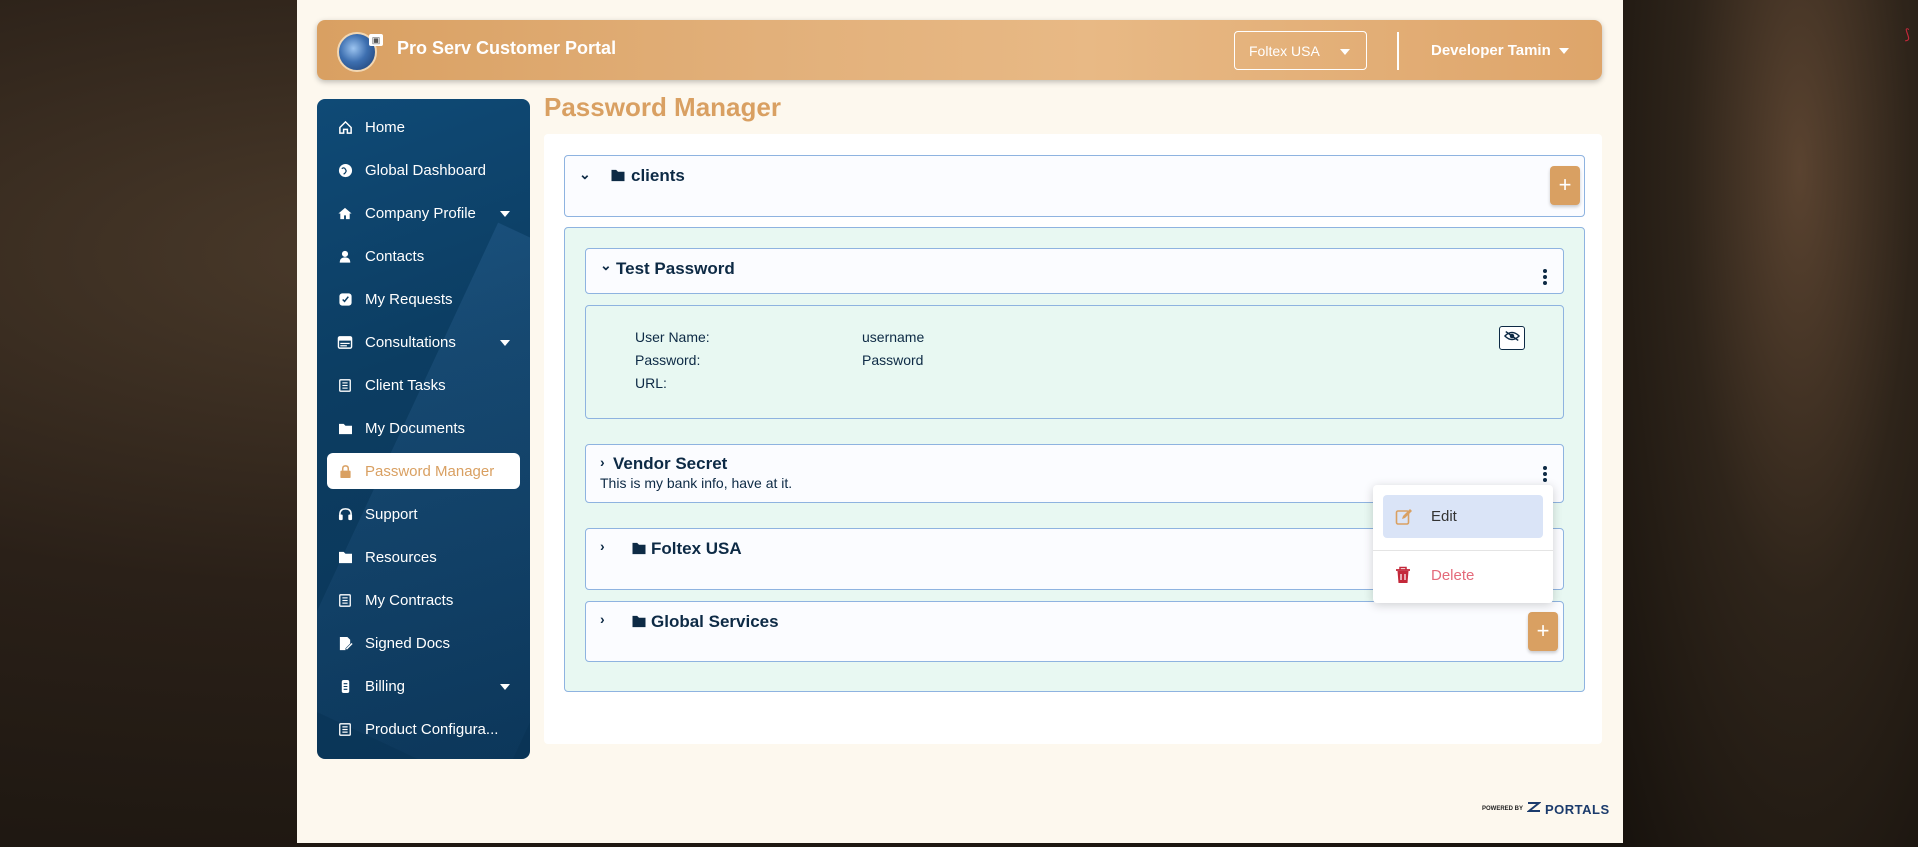 This screenshot has height=847, width=1918. What do you see at coordinates (1074, 271) in the screenshot?
I see `password-entry-test-password: ⌄ Test Password` at bounding box center [1074, 271].